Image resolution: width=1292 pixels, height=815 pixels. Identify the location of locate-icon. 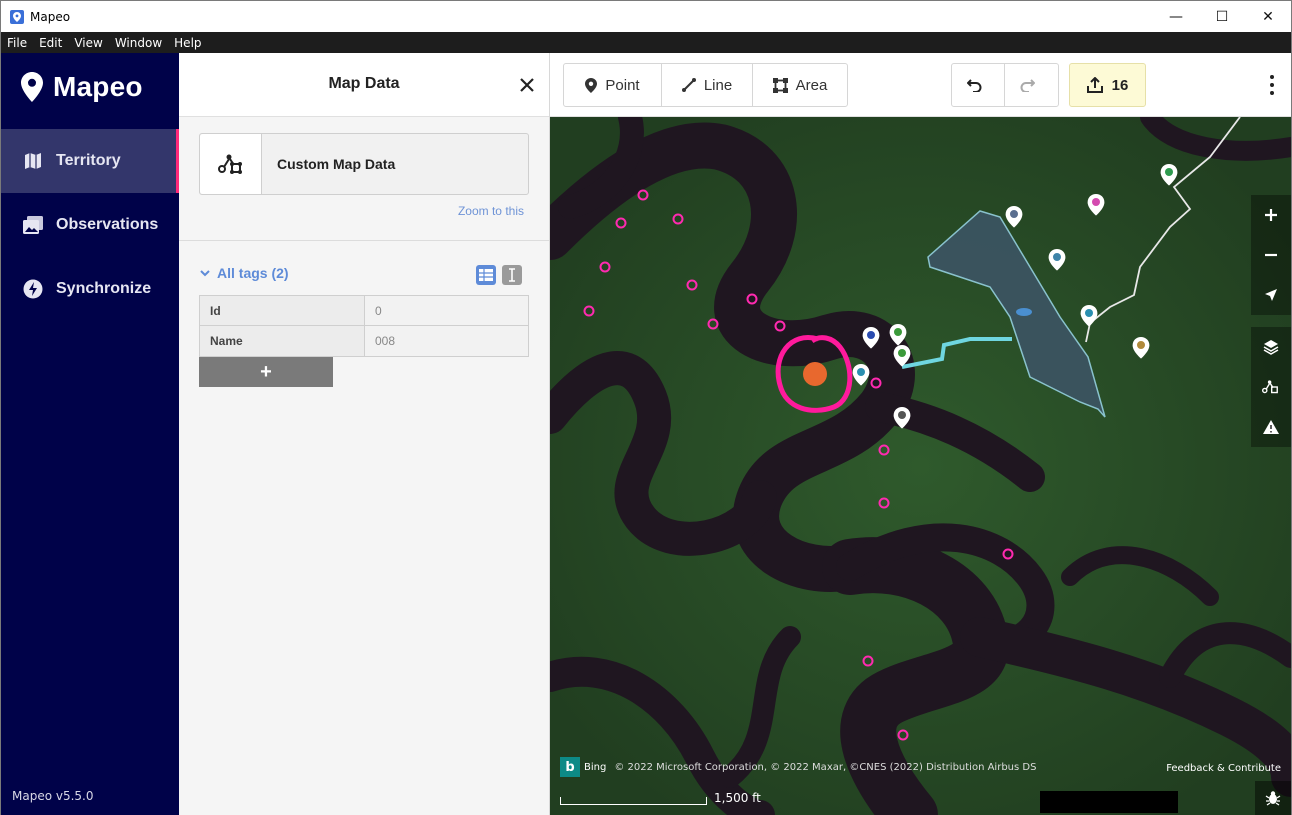
(1271, 295).